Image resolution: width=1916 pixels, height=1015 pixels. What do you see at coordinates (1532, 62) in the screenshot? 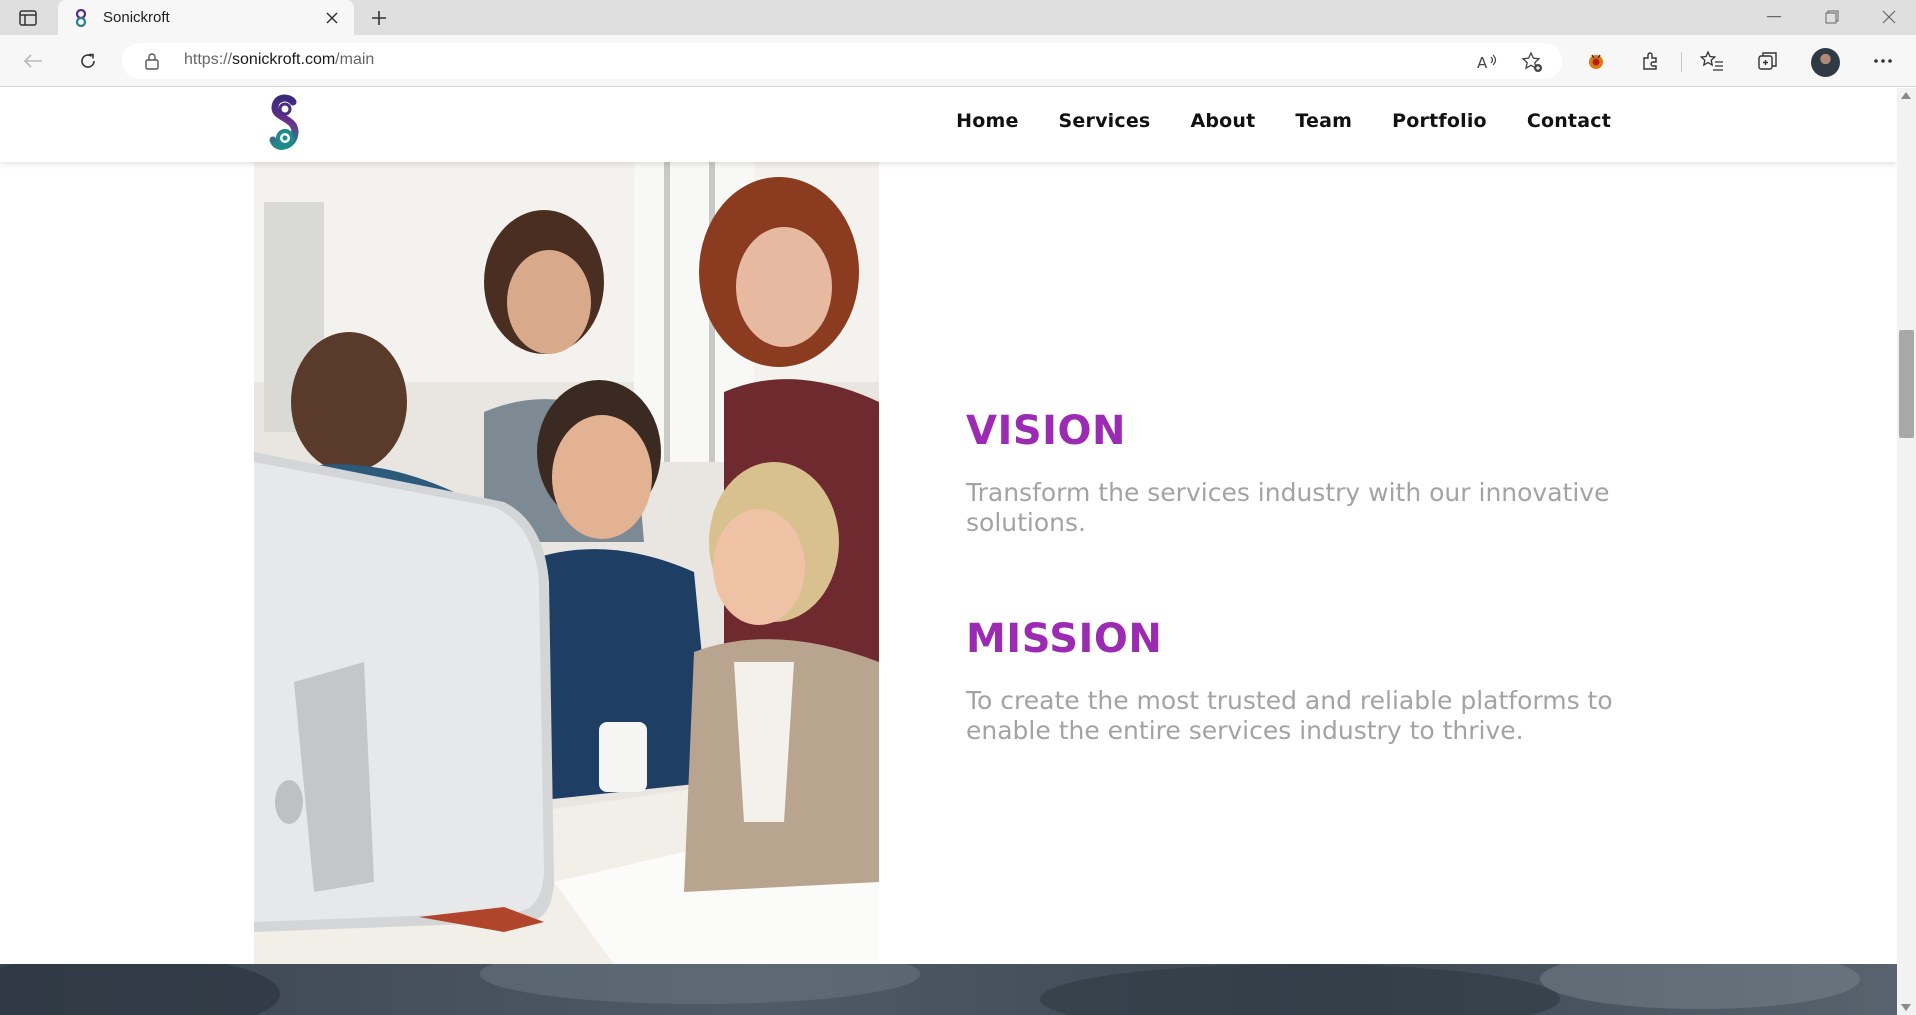
I see `star-add-icon` at bounding box center [1532, 62].